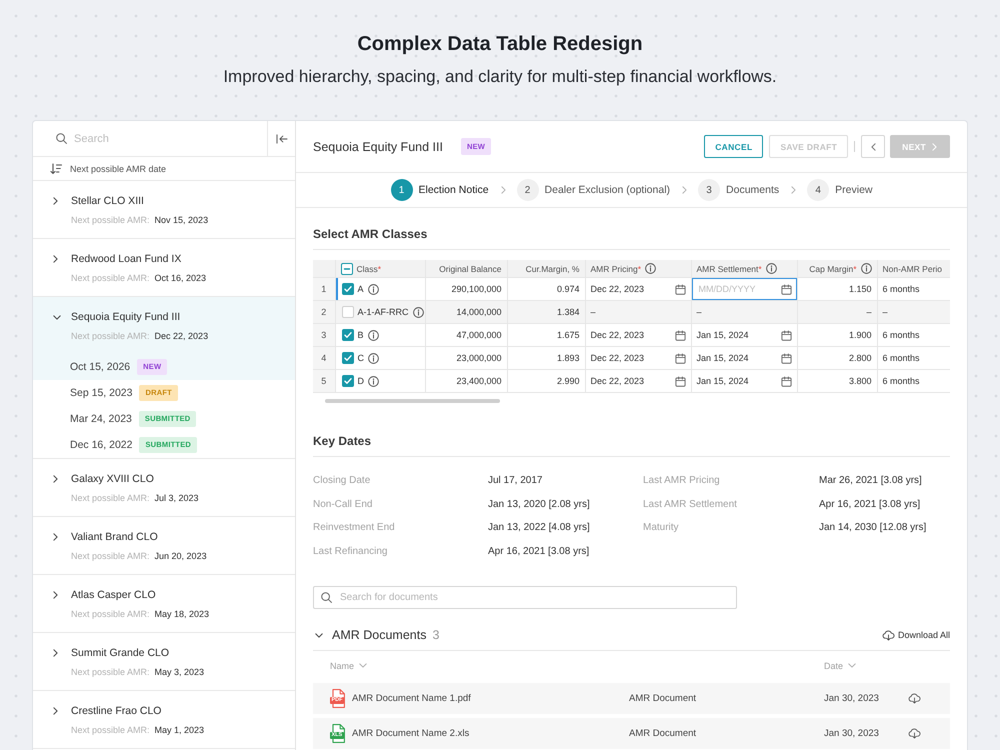 The image size is (1000, 750). I want to click on class-name: B, so click(361, 335).